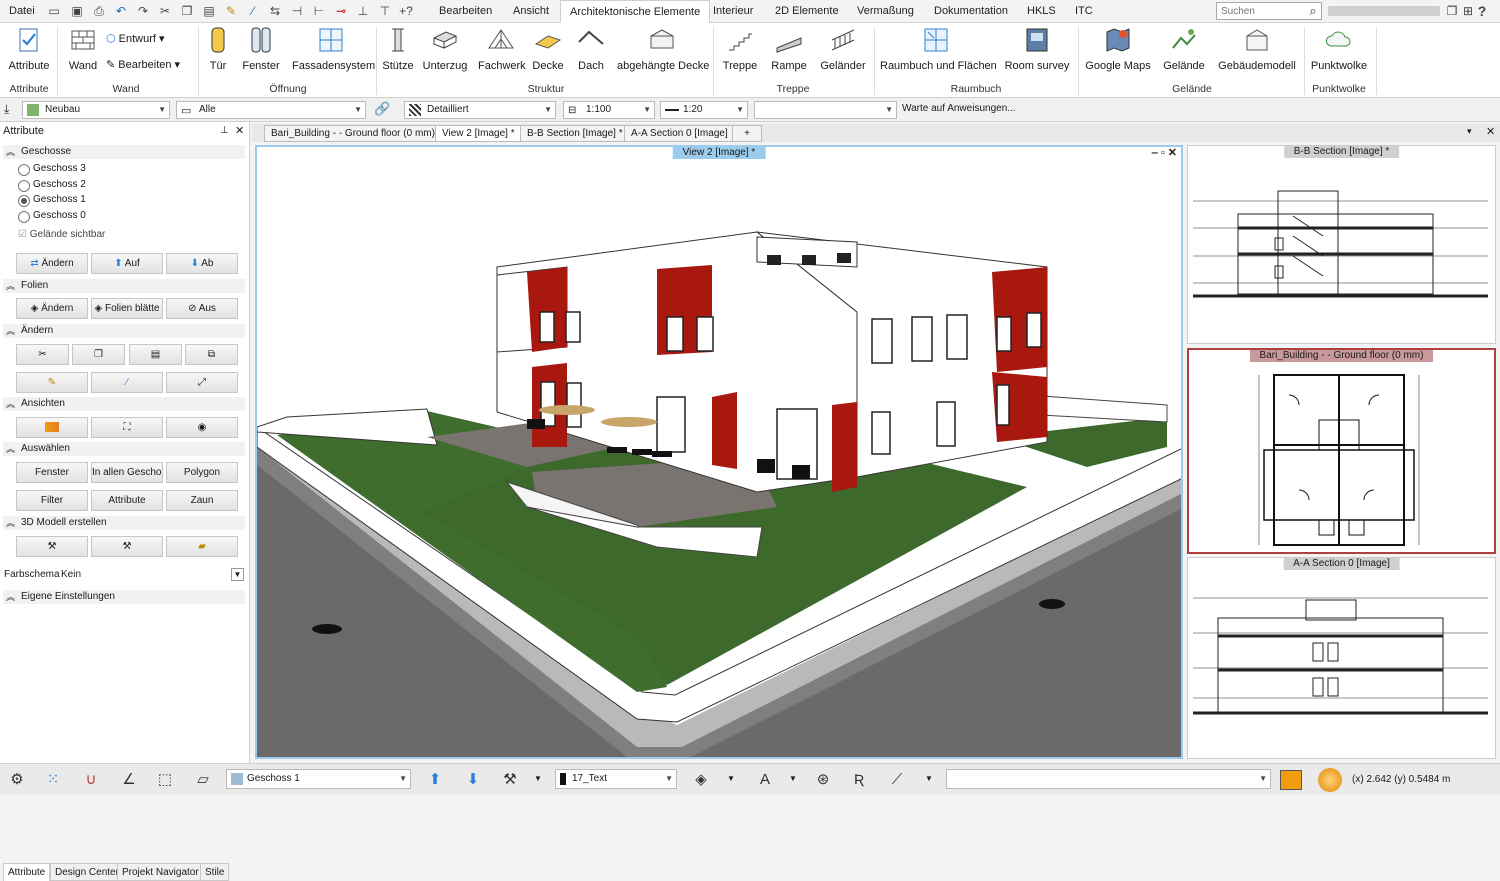  I want to click on room-survey-button: Room survey, so click(1037, 49).